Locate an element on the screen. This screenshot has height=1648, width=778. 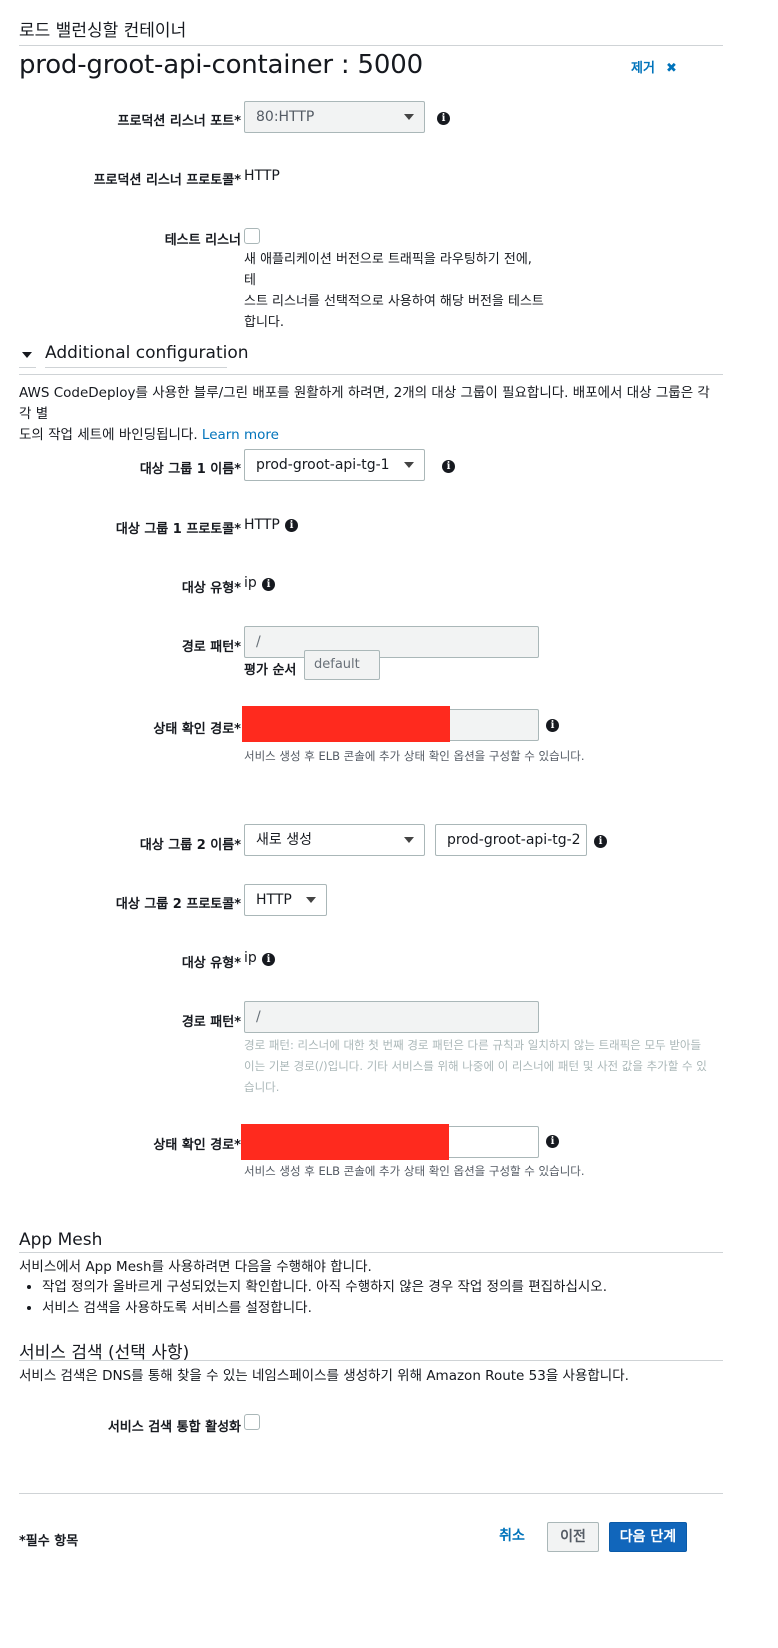
tg2-name-select-value: 새로 생성 is located at coordinates (284, 840).